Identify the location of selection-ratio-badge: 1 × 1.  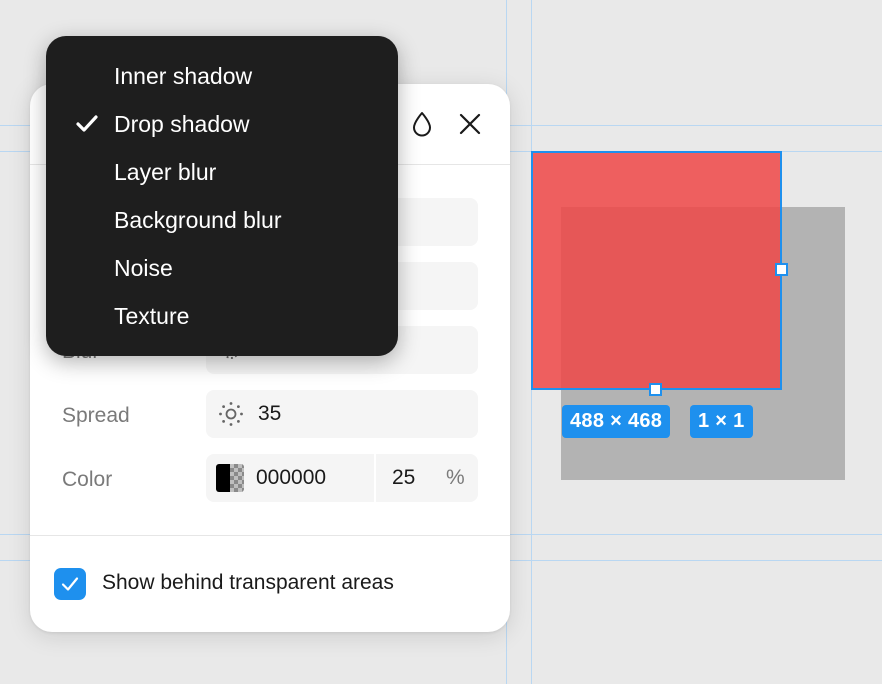
(721, 421).